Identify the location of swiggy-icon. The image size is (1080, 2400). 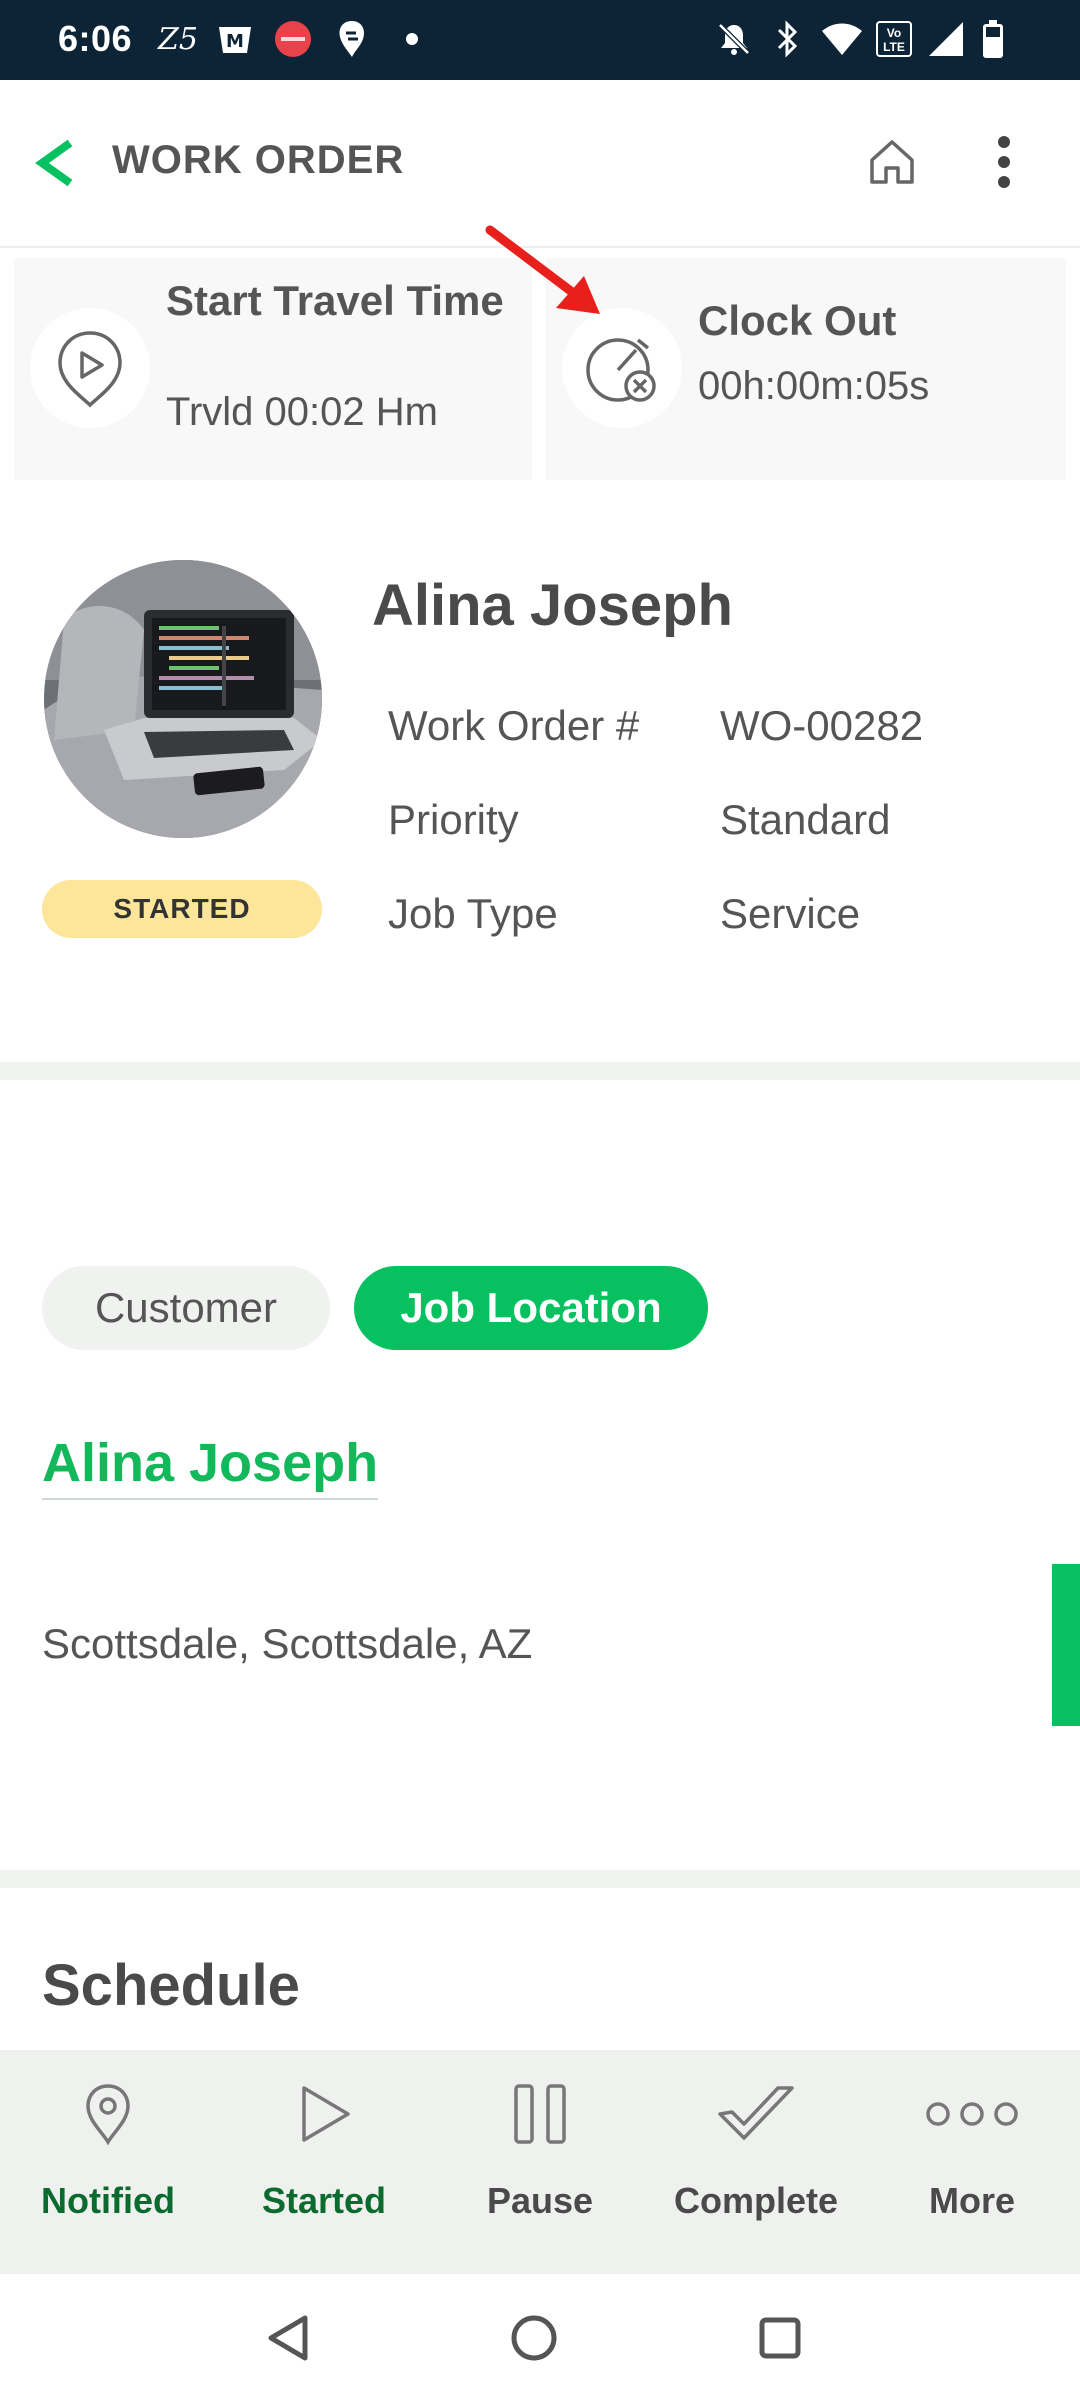
(352, 39).